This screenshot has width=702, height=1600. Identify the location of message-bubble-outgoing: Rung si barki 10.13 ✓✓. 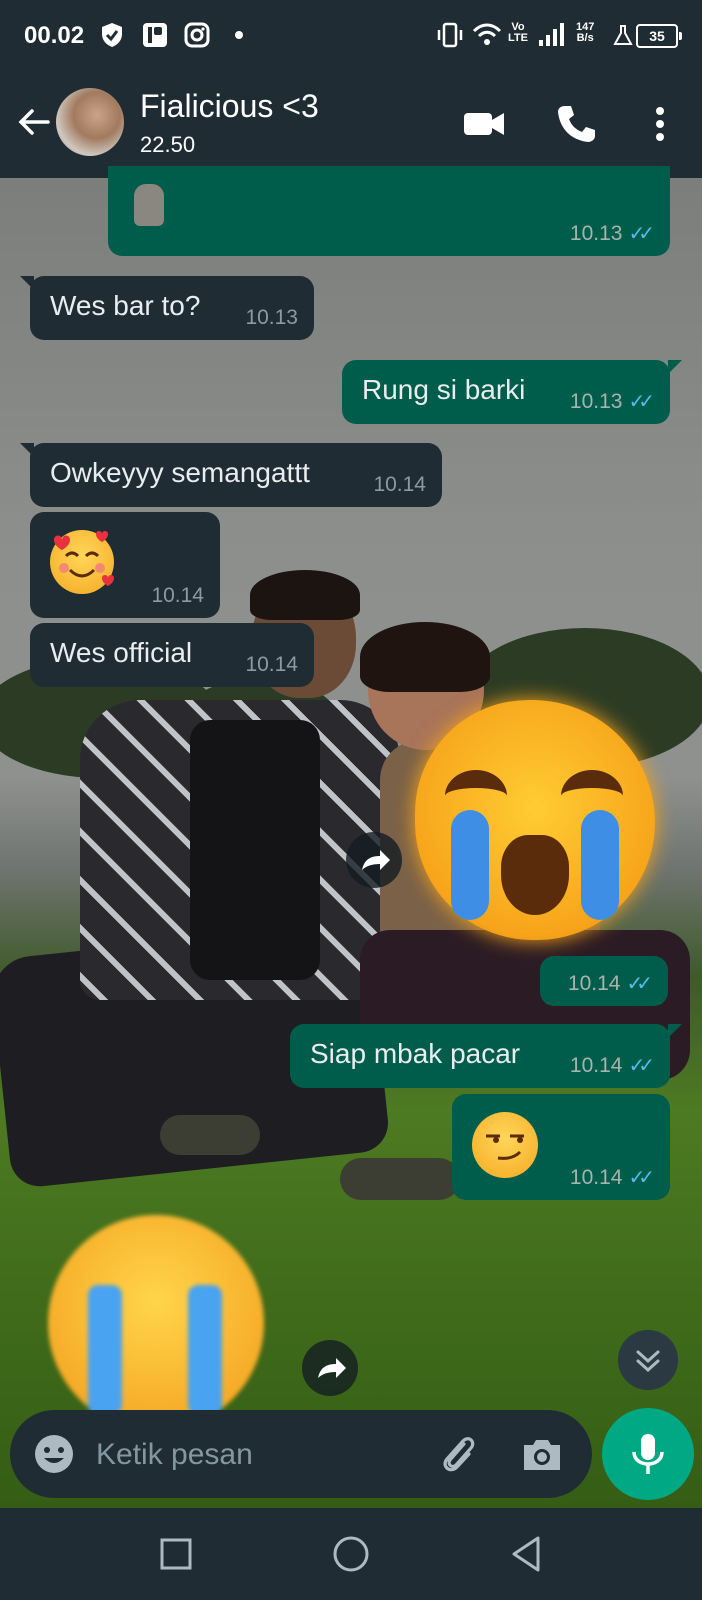
(512, 392).